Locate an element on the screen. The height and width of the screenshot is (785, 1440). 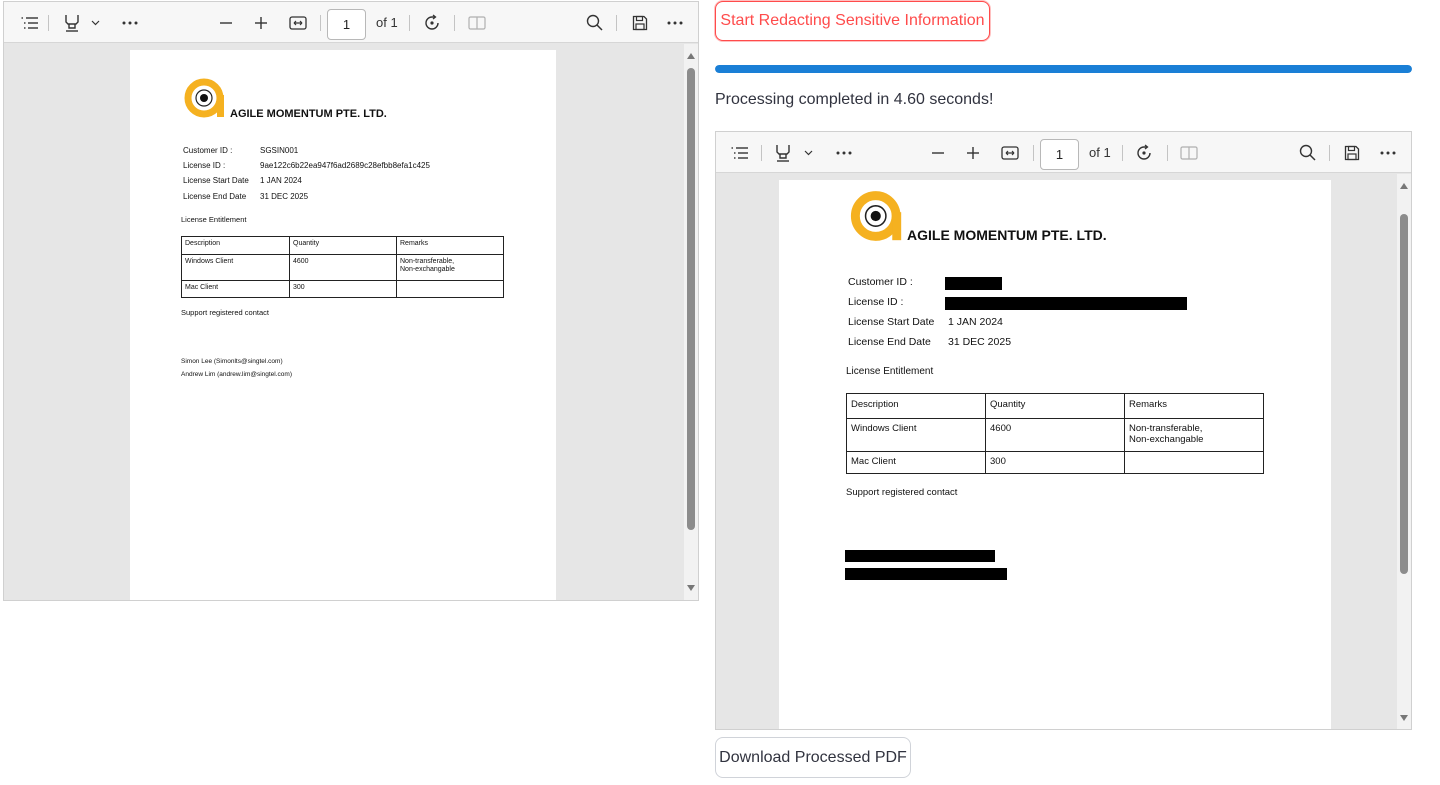
table-cell: 4600 is located at coordinates (1055, 435).